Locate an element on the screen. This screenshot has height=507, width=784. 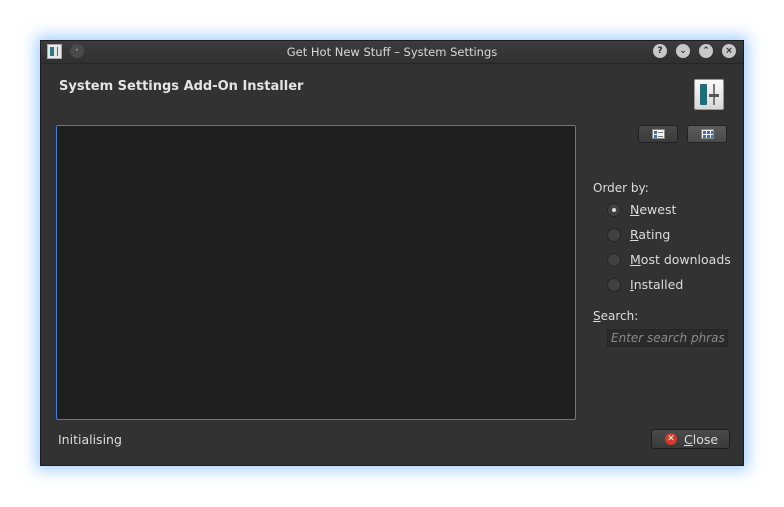
close-icon: ✕ is located at coordinates (671, 439).